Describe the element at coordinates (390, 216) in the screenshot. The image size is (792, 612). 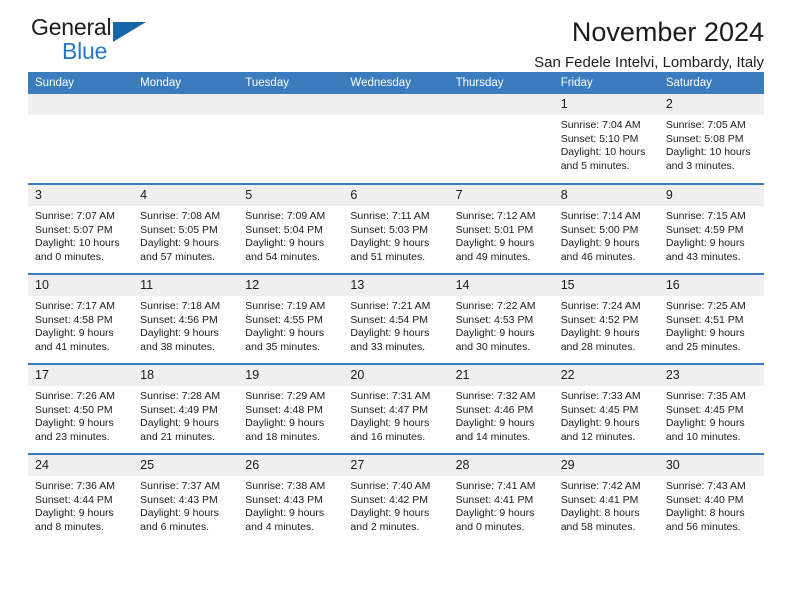
I see `sunrise-text: Sunrise: 7:11 AM` at that location.